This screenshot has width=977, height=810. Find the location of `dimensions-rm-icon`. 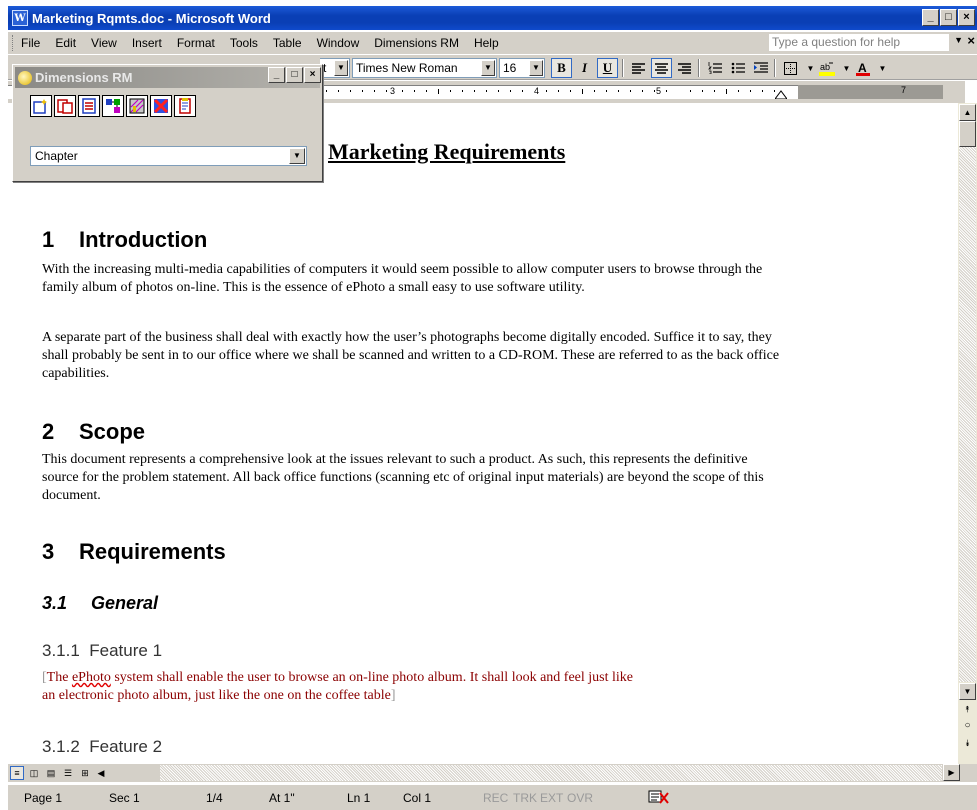

dimensions-rm-icon is located at coordinates (25, 77).